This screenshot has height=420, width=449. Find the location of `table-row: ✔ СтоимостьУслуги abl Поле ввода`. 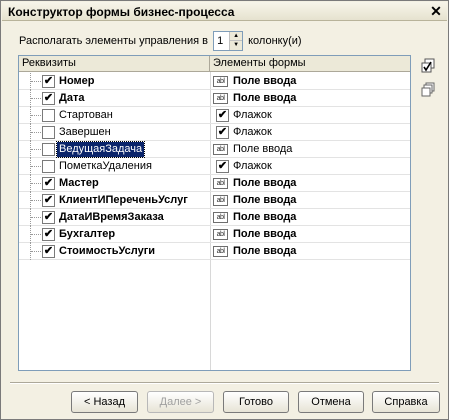

table-row: ✔ СтоимостьУслуги abl Поле ввода is located at coordinates (214, 251).